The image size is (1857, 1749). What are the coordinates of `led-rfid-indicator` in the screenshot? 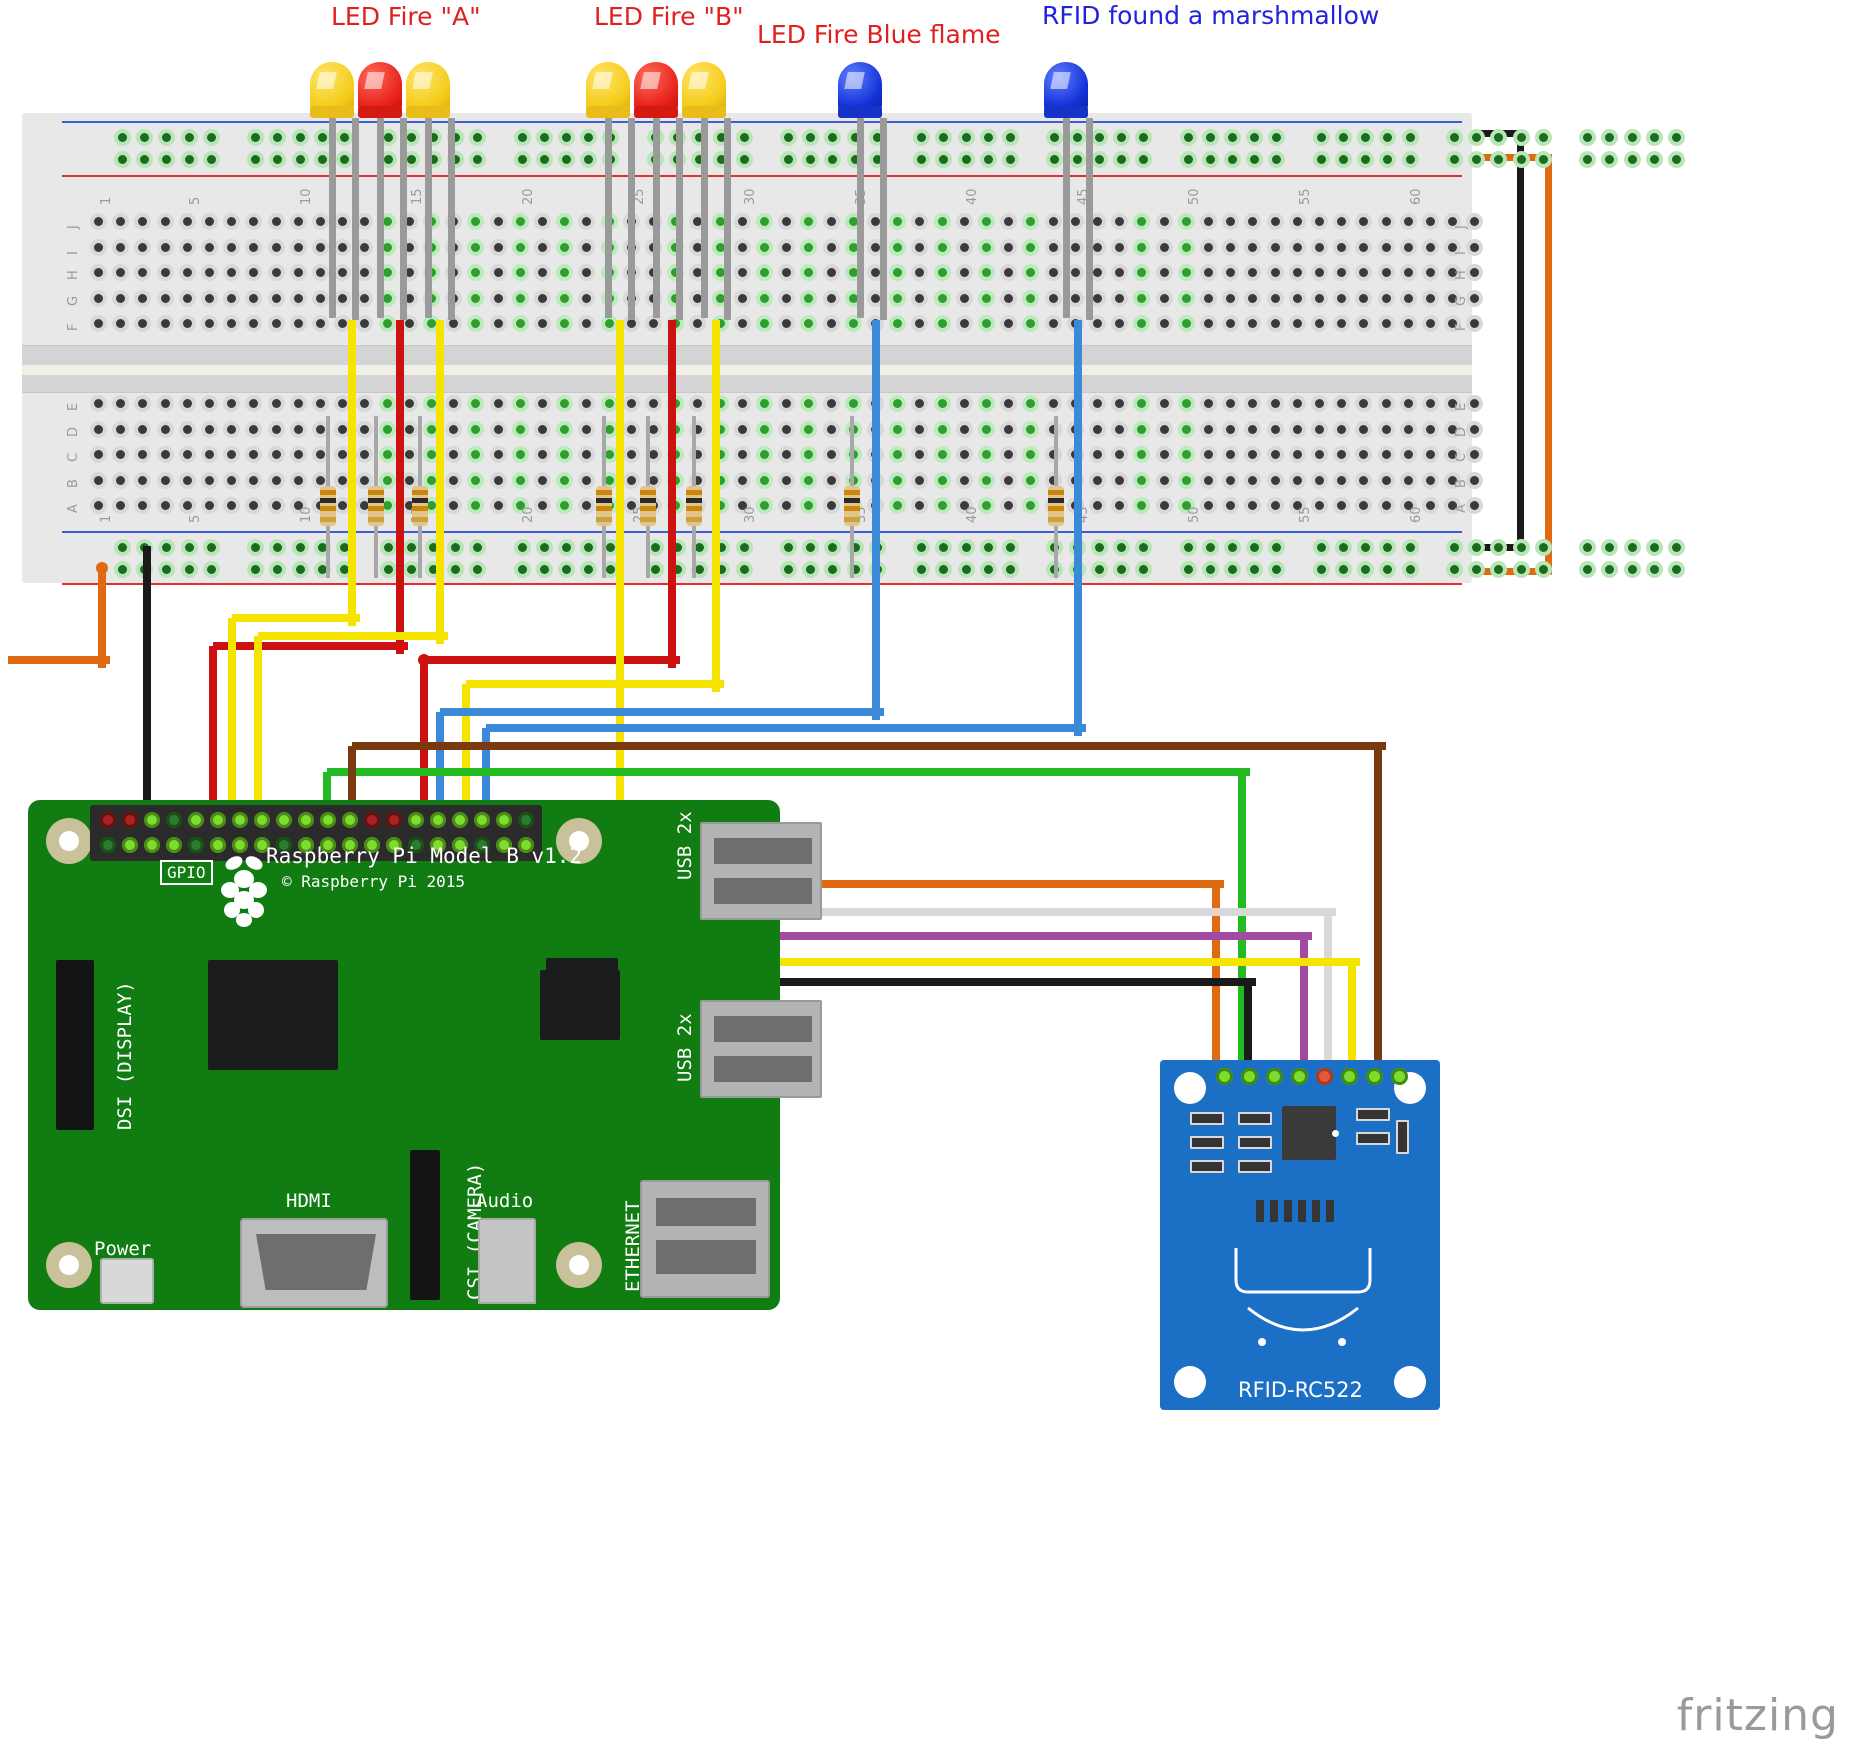 It's located at (1066, 93).